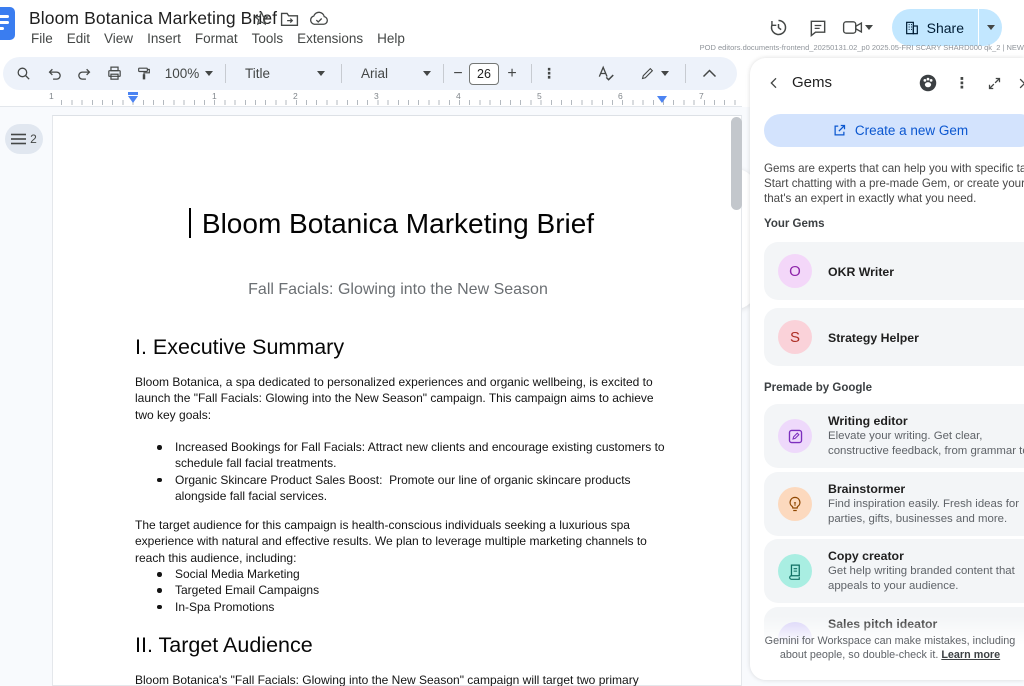 The width and height of the screenshot is (1024, 686). Describe the element at coordinates (227, 607) in the screenshot. I see `bullet-item: In-Spa Promotions` at that location.